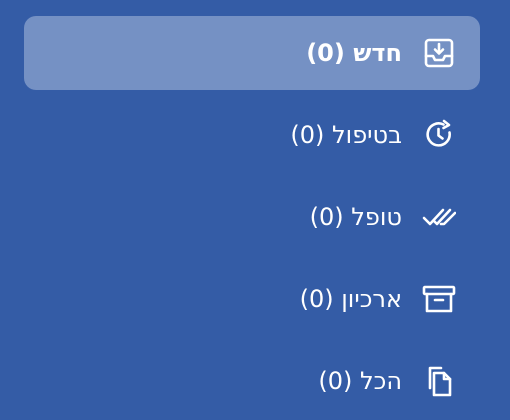  Describe the element at coordinates (439, 217) in the screenshot. I see `double-check-icon` at that location.